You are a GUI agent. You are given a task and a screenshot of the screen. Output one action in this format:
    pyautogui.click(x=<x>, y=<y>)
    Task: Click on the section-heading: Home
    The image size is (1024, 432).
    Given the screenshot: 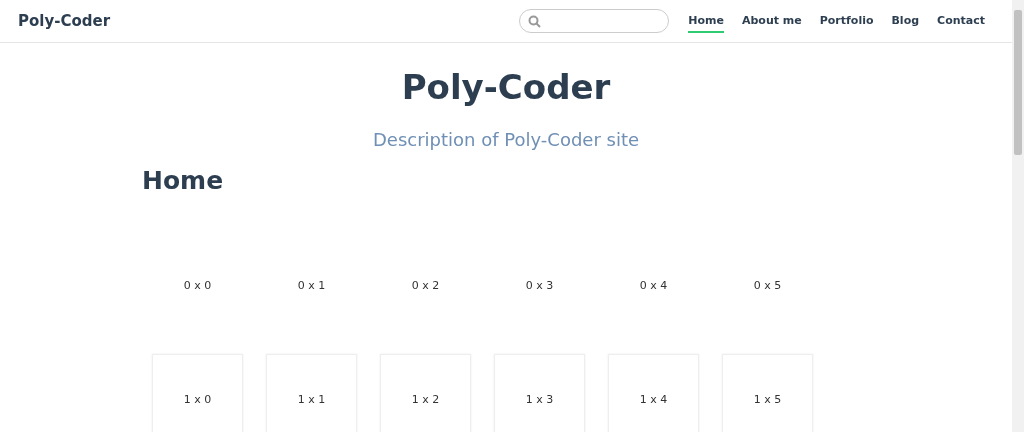 What is the action you would take?
    pyautogui.click(x=183, y=180)
    